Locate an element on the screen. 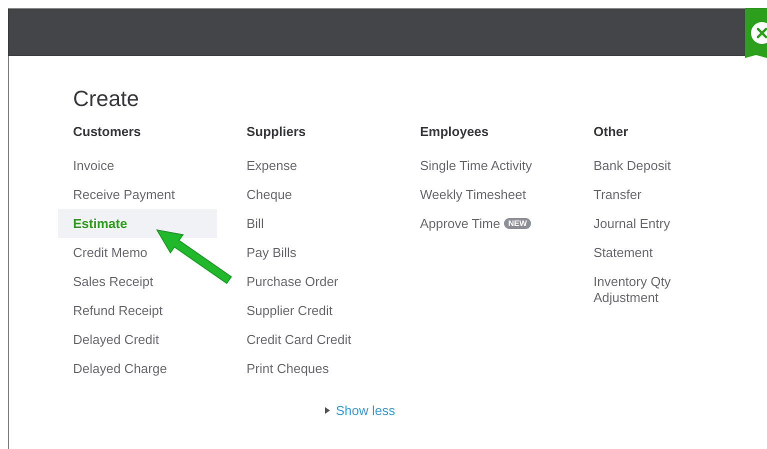  menu-item: Delayed Credit is located at coordinates (116, 339).